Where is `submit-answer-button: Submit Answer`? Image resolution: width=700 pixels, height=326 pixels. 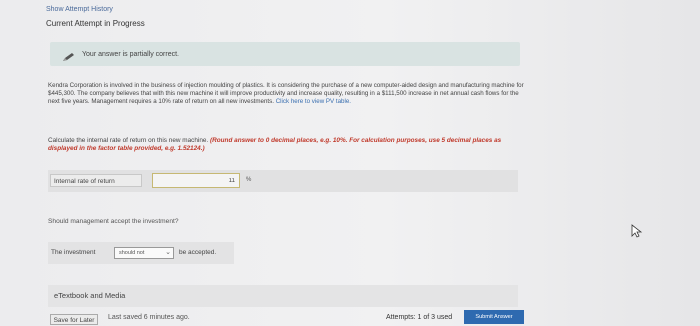 submit-answer-button: Submit Answer is located at coordinates (494, 317).